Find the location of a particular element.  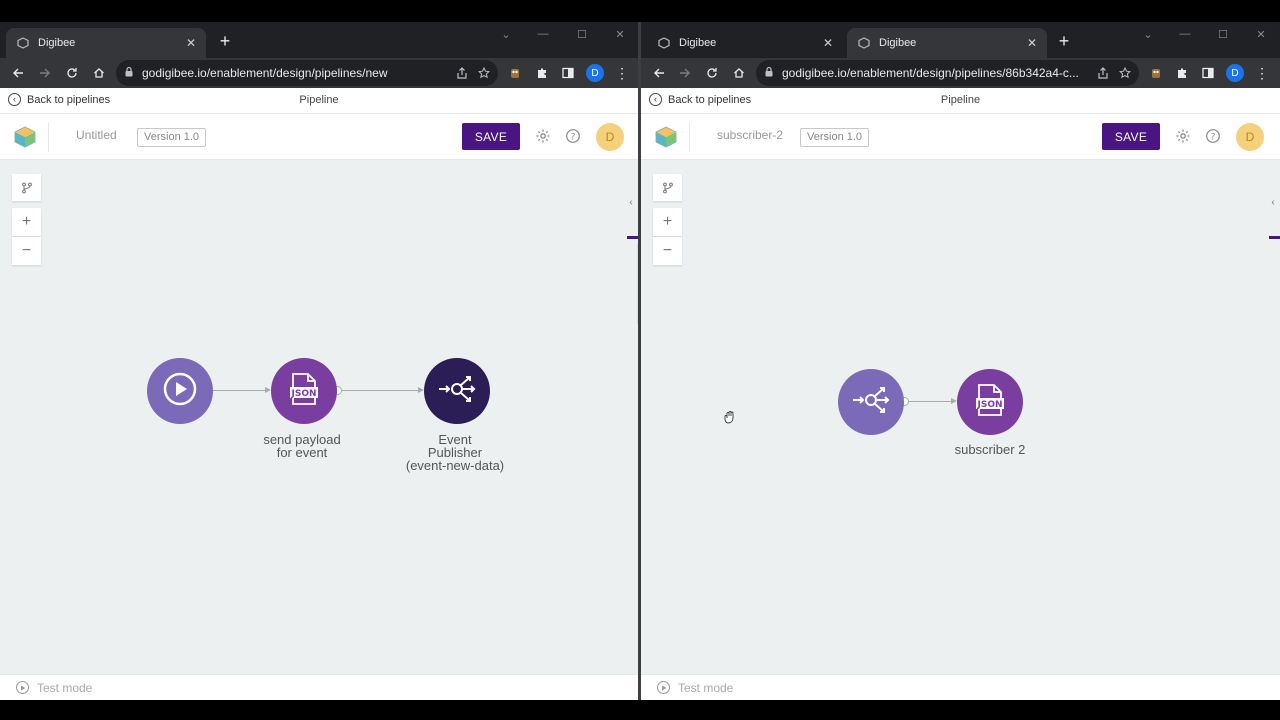

event-trigger-node is located at coordinates (871, 402).